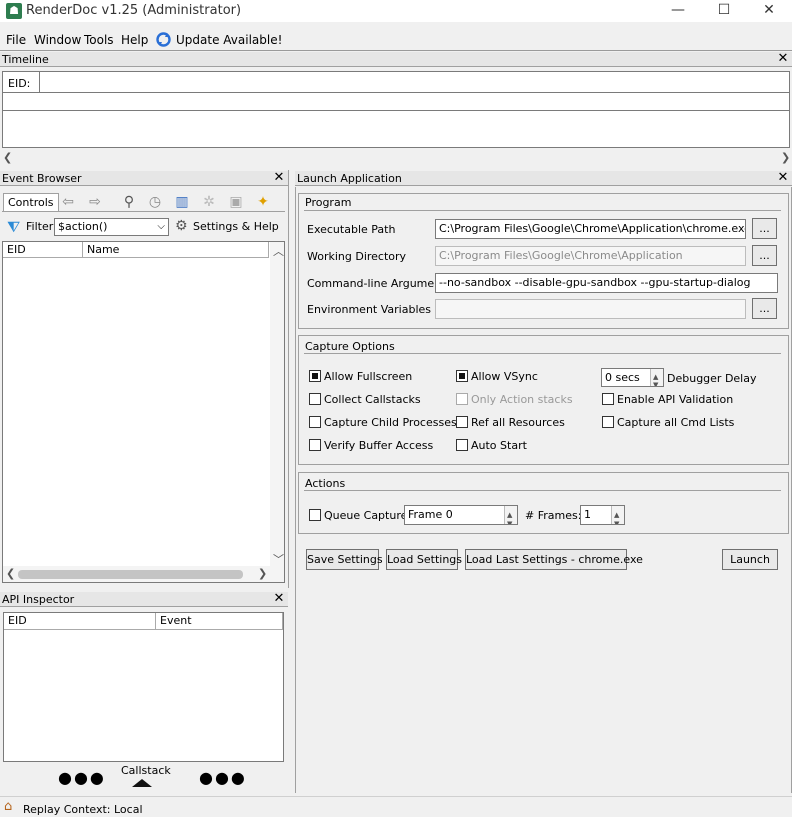 This screenshot has width=792, height=817. What do you see at coordinates (396, 806) in the screenshot?
I see `status-bar: ⌂ Replay Context: Local` at bounding box center [396, 806].